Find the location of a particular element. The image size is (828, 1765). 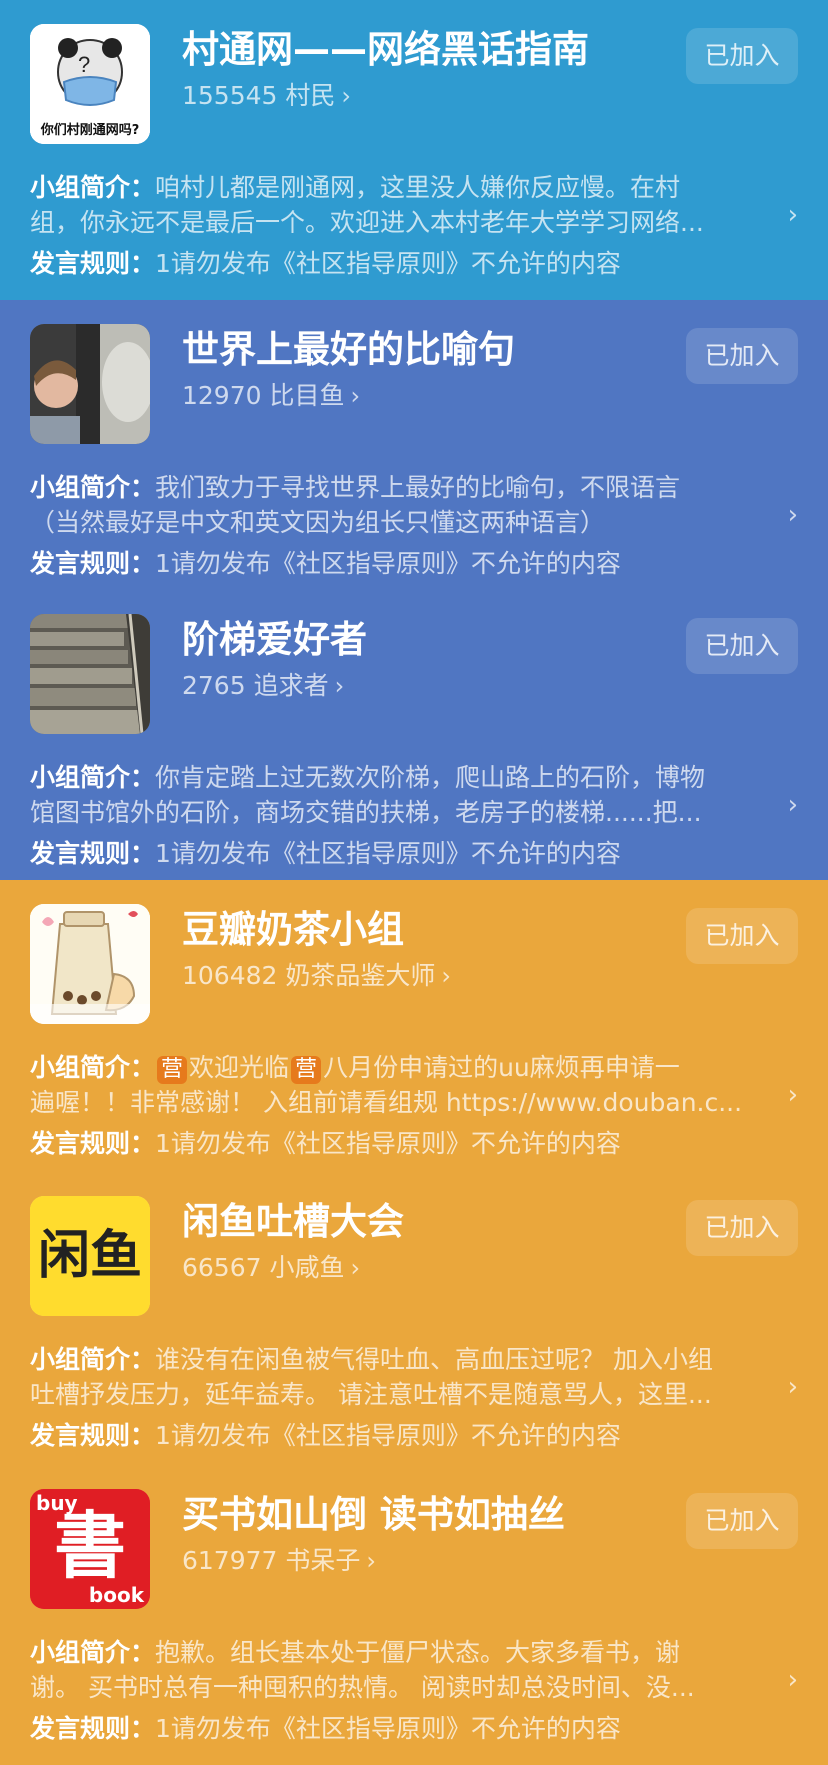

intro-text-line1: 抱歉。组长基本处于僵尸状态。大家多看书，谢 is located at coordinates (418, 1652).